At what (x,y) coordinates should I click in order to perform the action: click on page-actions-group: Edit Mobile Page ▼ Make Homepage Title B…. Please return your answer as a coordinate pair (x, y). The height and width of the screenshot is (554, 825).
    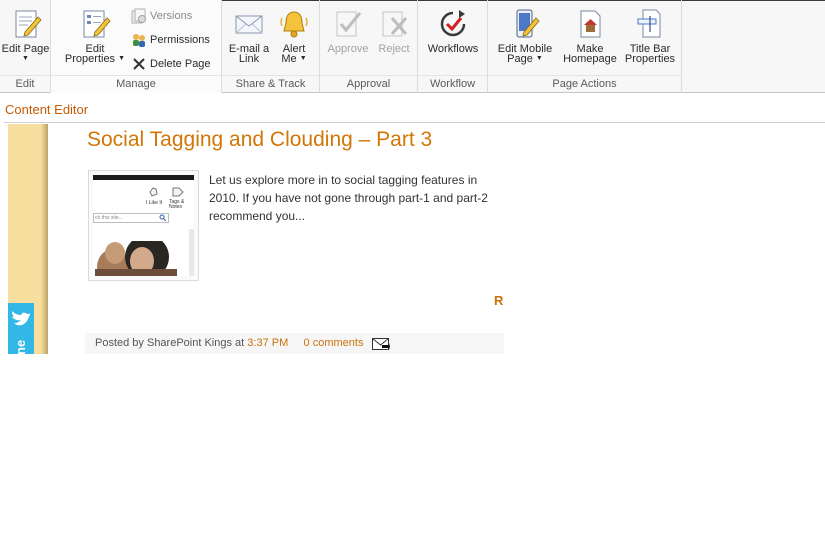
    Looking at the image, I should click on (585, 46).